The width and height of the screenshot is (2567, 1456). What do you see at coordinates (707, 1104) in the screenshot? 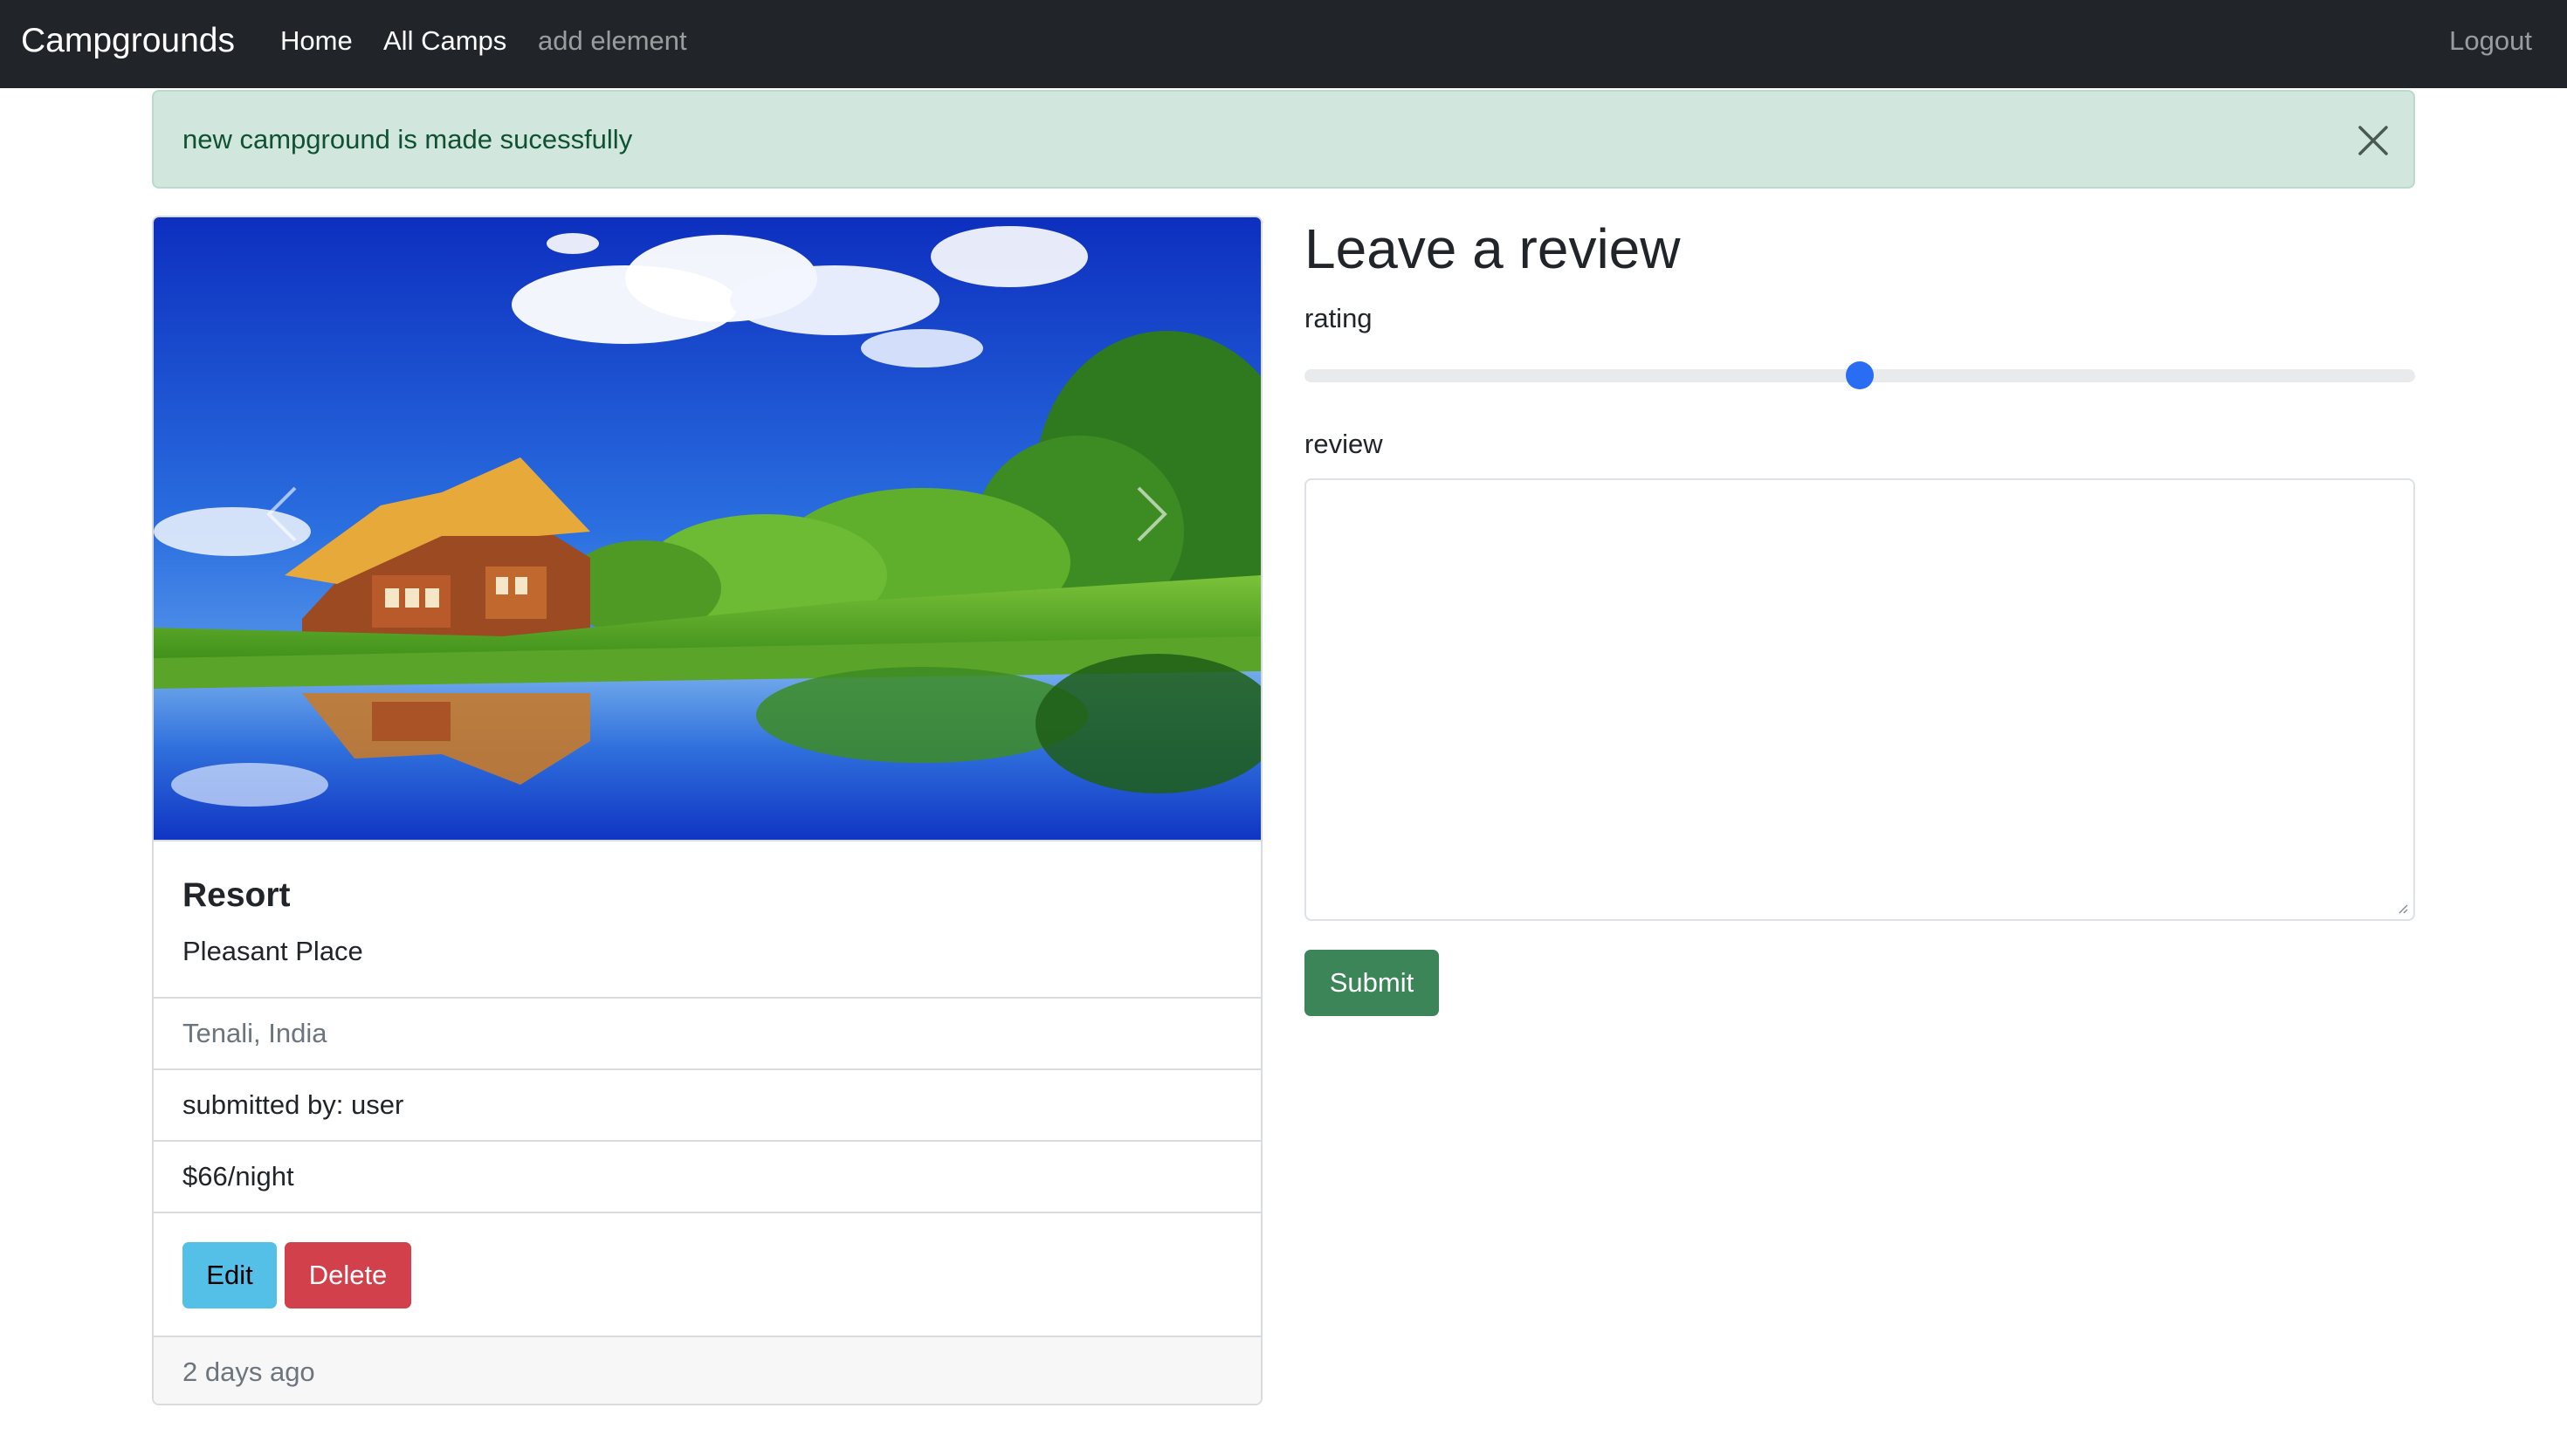
I see `campground-author: submitted by: user` at bounding box center [707, 1104].